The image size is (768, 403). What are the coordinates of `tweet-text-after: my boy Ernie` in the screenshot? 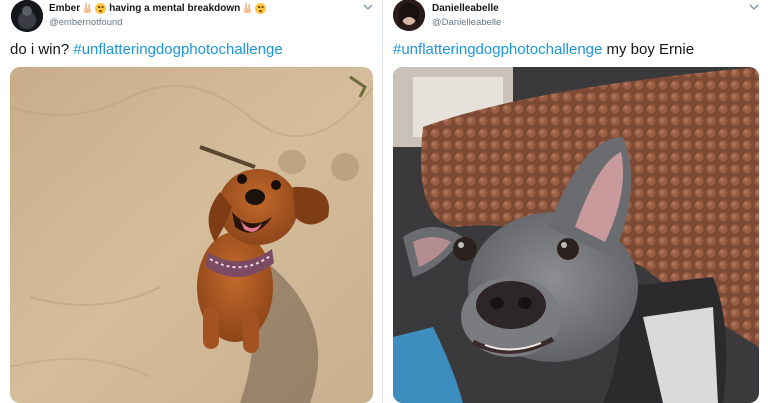 It's located at (648, 49).